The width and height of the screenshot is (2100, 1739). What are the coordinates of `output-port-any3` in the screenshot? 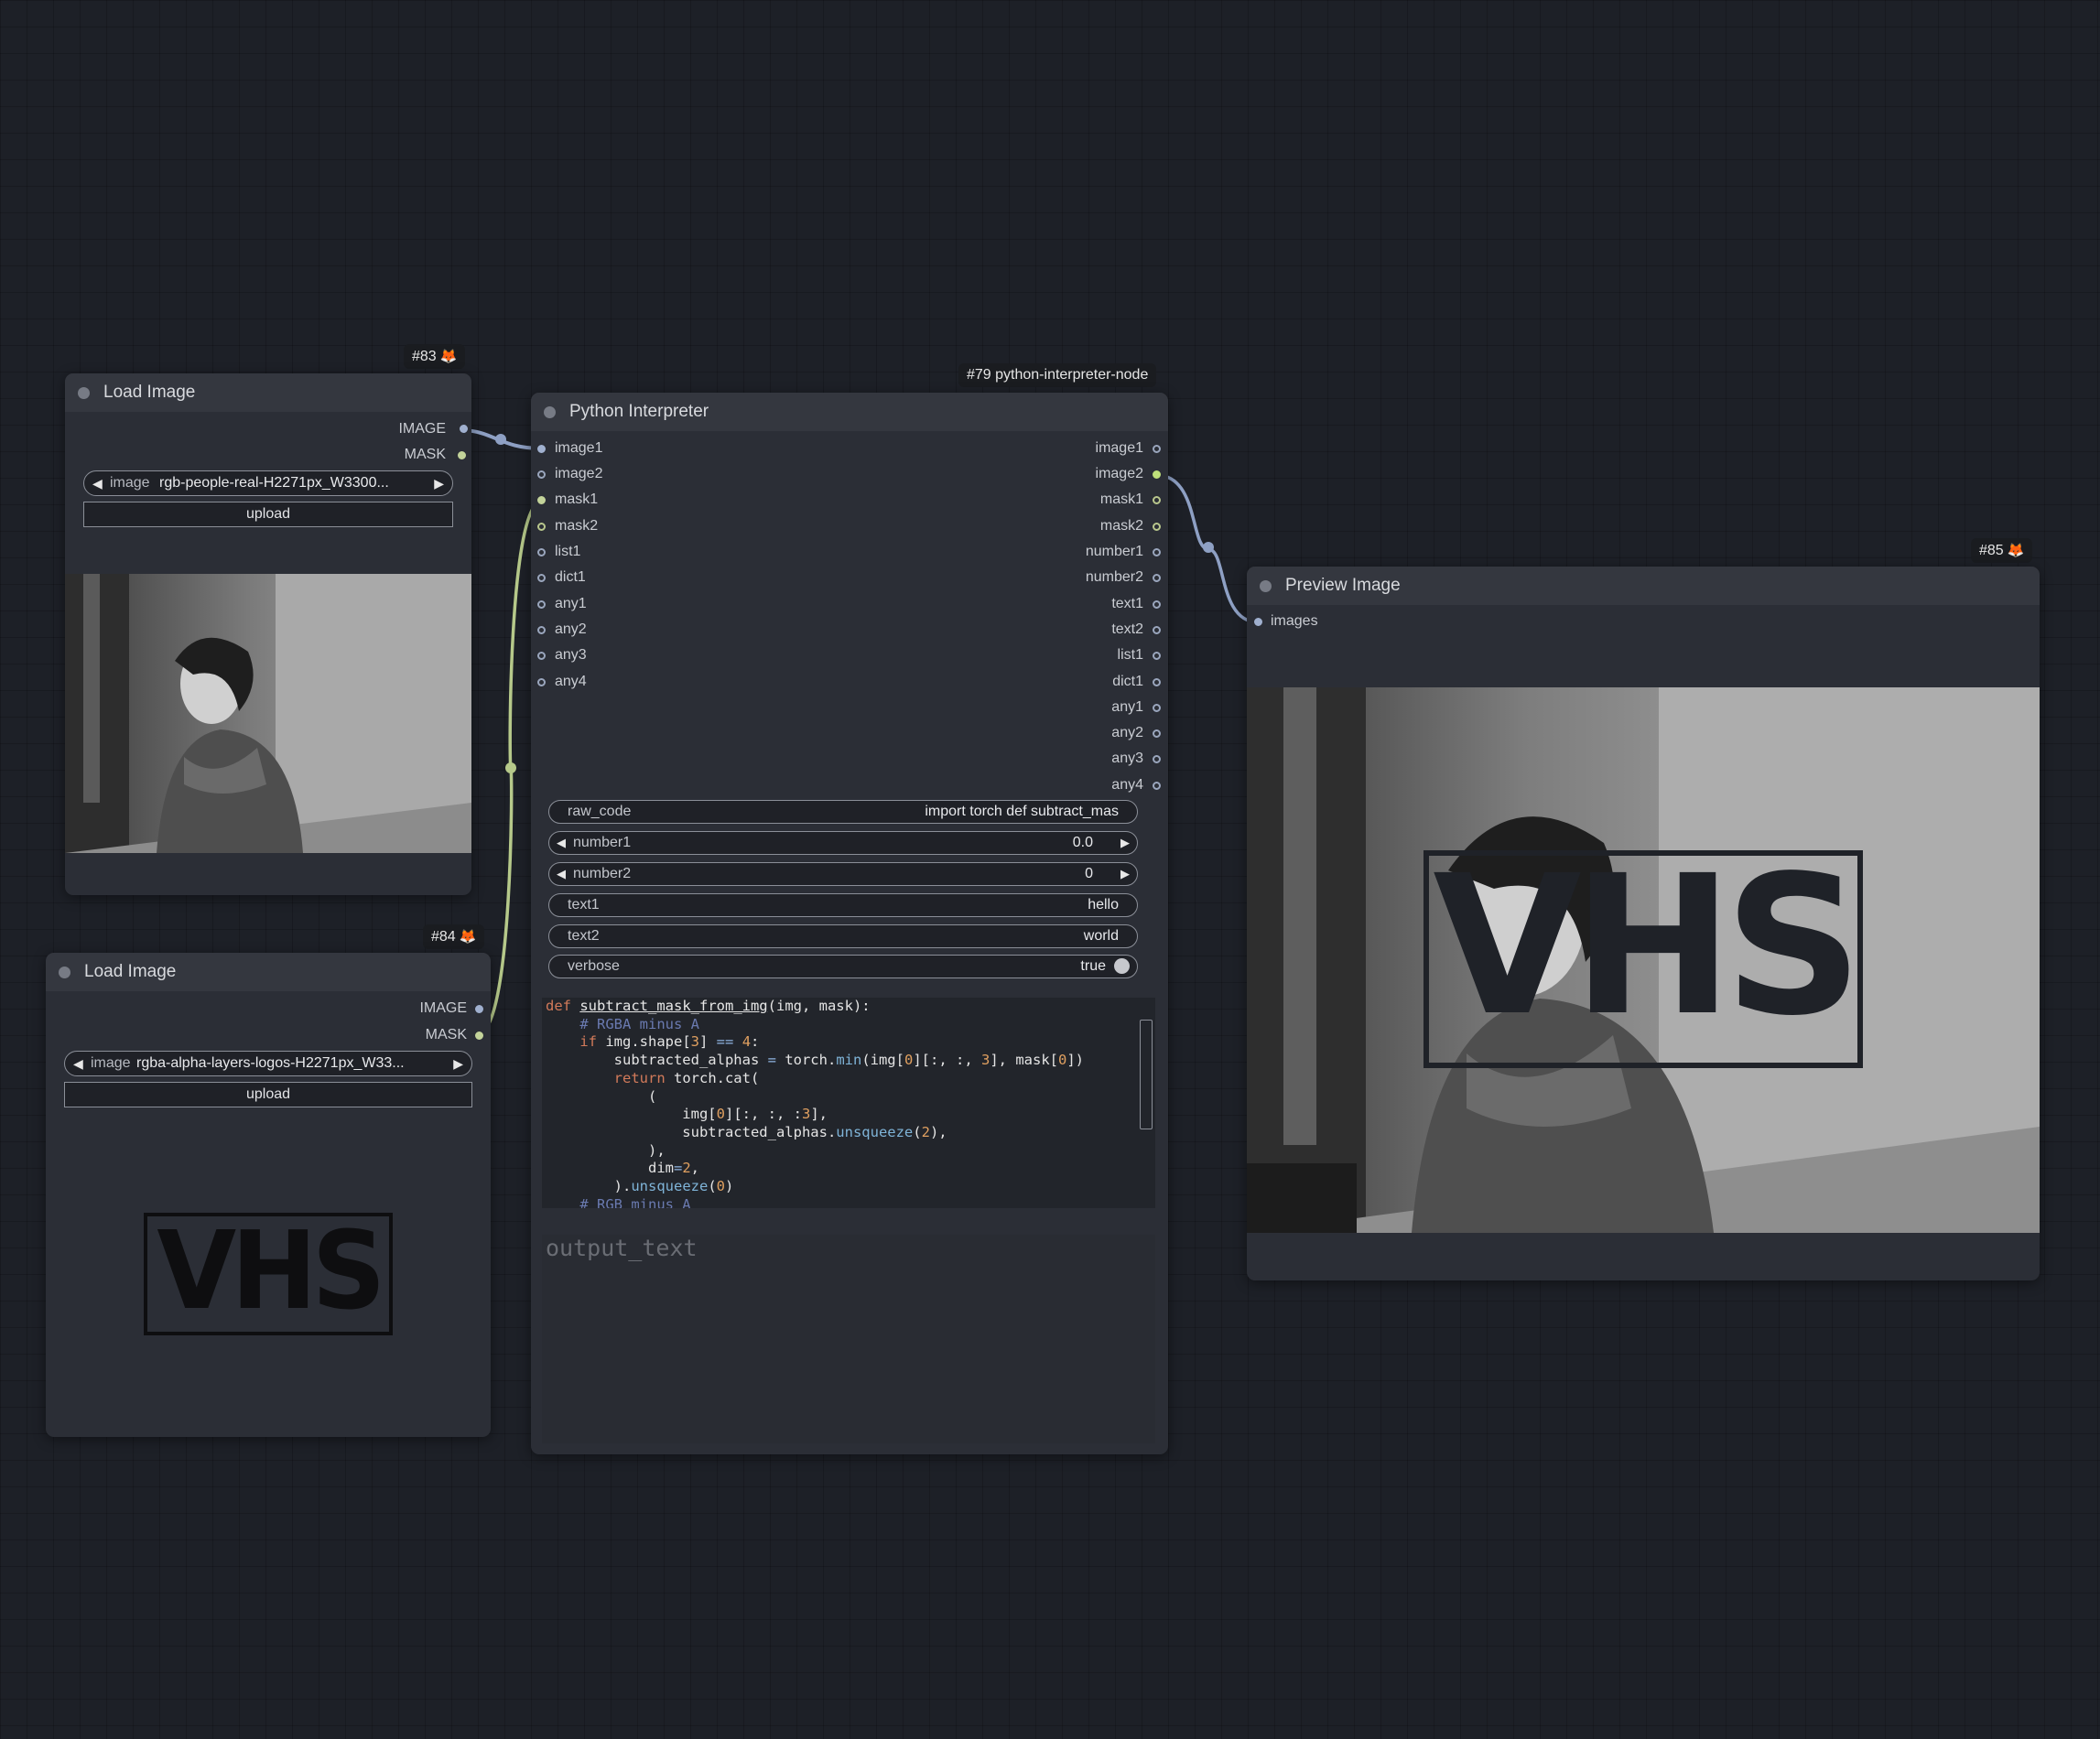 It's located at (1157, 759).